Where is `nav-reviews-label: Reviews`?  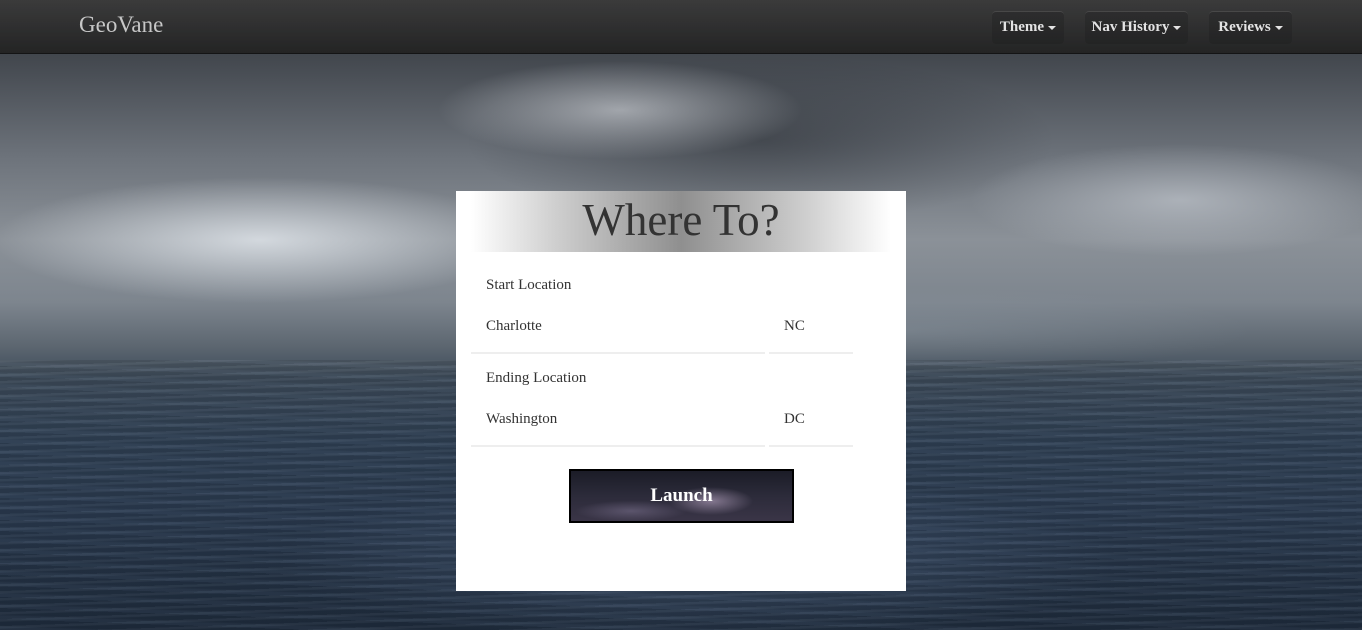 nav-reviews-label: Reviews is located at coordinates (1244, 27).